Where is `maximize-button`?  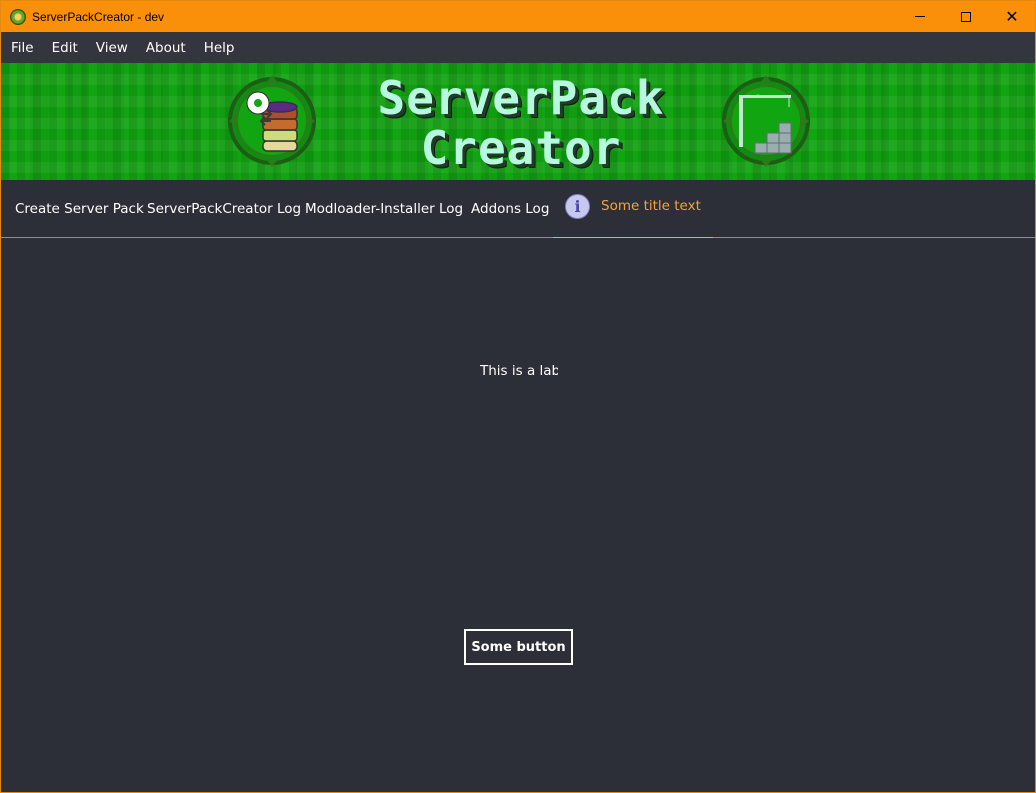
maximize-button is located at coordinates (966, 16).